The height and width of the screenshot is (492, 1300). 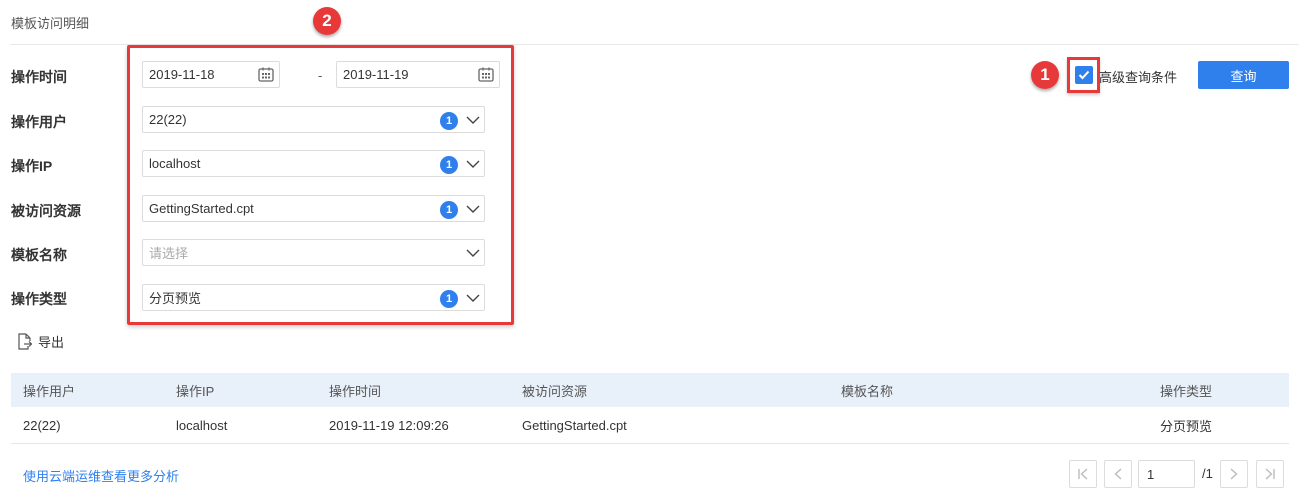 What do you see at coordinates (313, 208) in the screenshot?
I see `resource-select: GettingStarted.cpt 1` at bounding box center [313, 208].